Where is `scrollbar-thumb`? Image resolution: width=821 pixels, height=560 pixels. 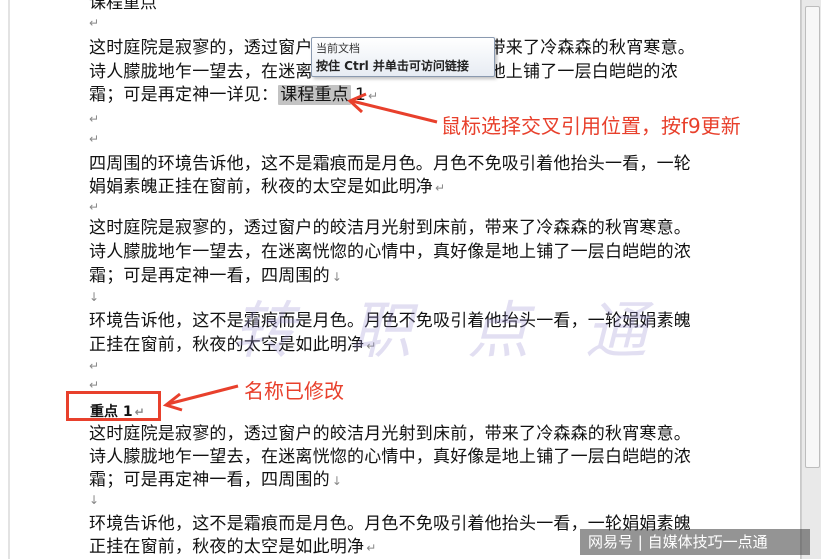
scrollbar-thumb is located at coordinates (812, 237).